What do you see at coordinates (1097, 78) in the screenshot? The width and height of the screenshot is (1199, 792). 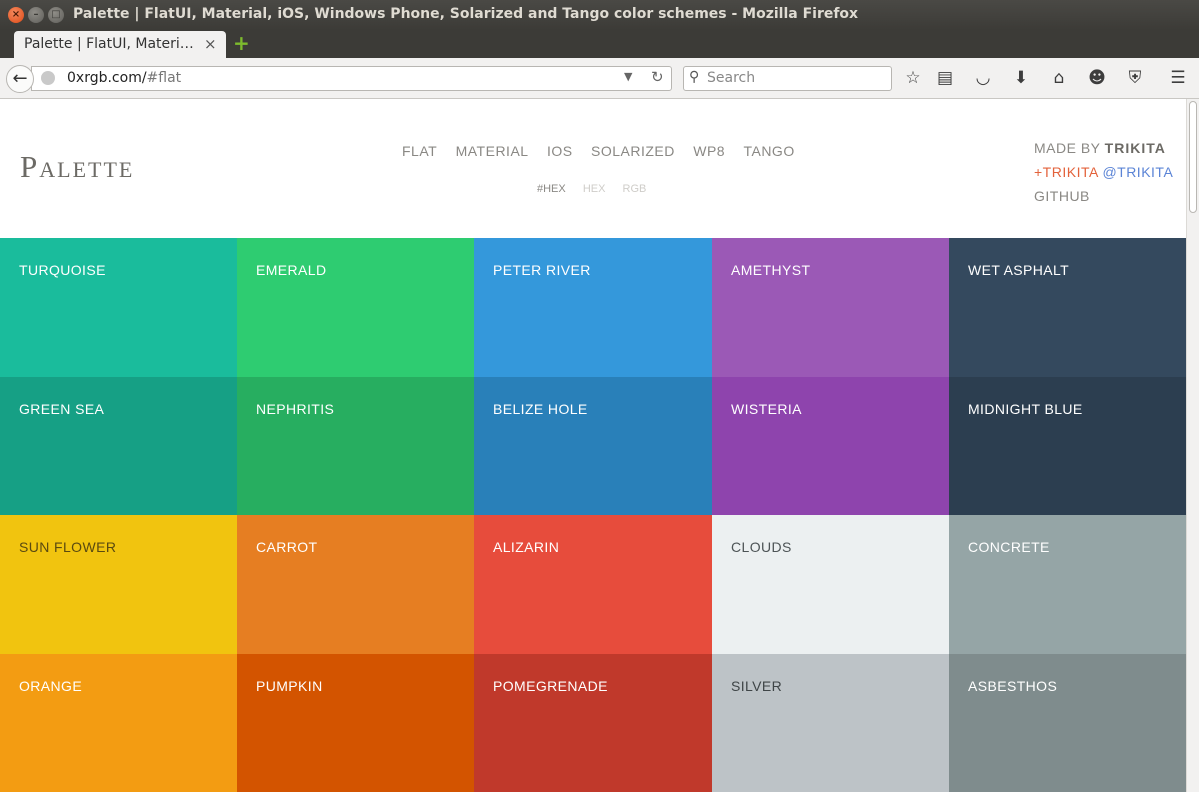 I see `chat-icon: ☻` at bounding box center [1097, 78].